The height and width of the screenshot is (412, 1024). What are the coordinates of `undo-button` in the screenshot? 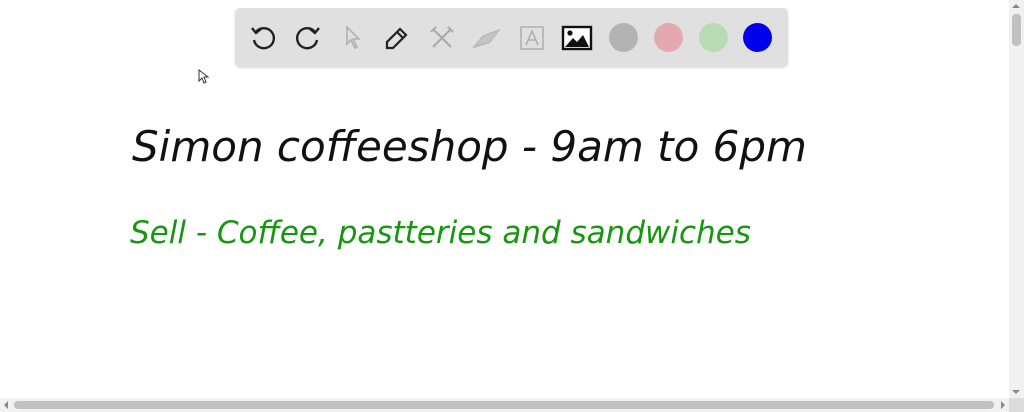 It's located at (263, 38).